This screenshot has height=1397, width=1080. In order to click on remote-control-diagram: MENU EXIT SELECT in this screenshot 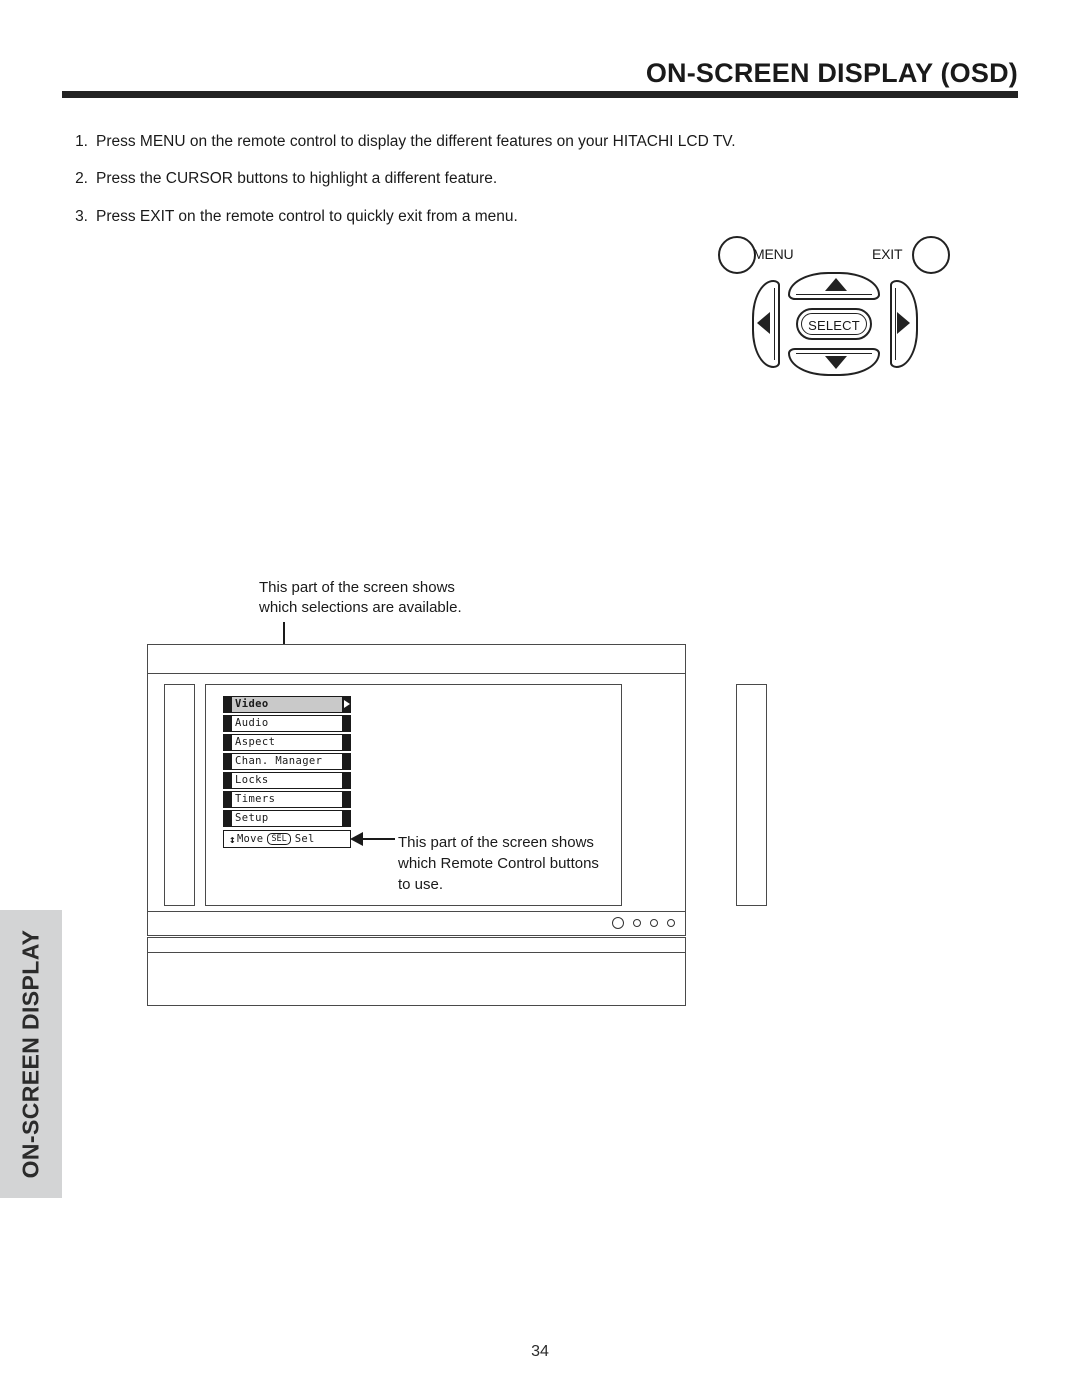, I will do `click(835, 313)`.